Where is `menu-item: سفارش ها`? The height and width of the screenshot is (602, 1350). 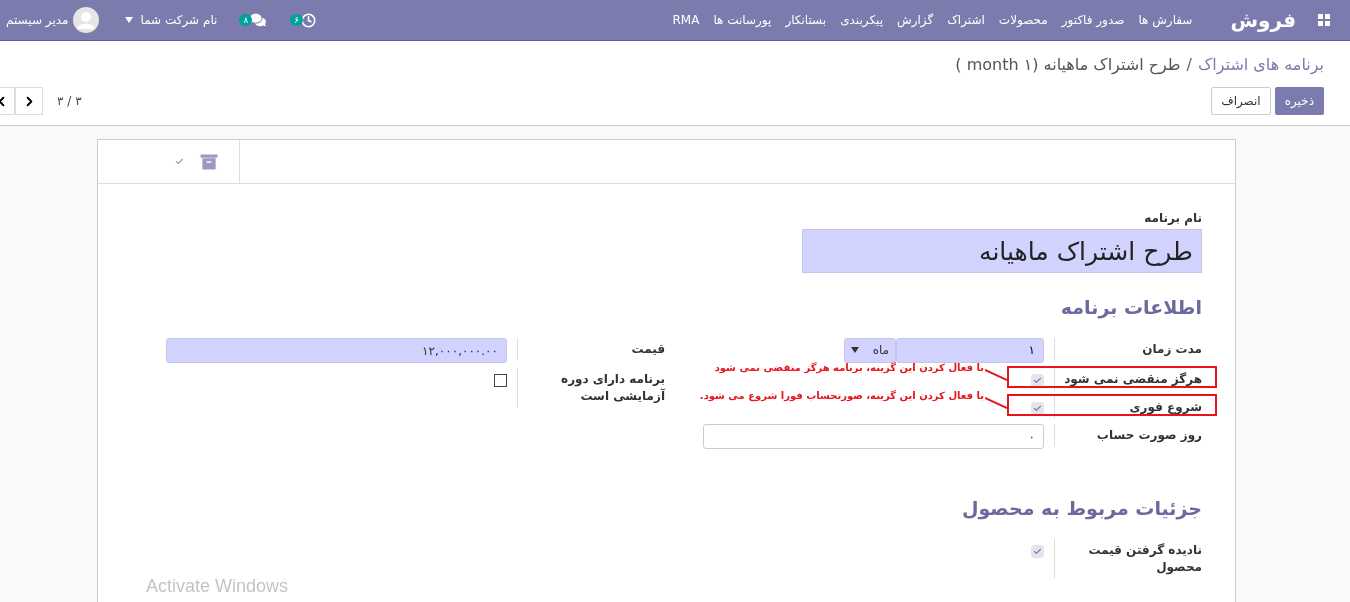 menu-item: سفارش ها is located at coordinates (1165, 20).